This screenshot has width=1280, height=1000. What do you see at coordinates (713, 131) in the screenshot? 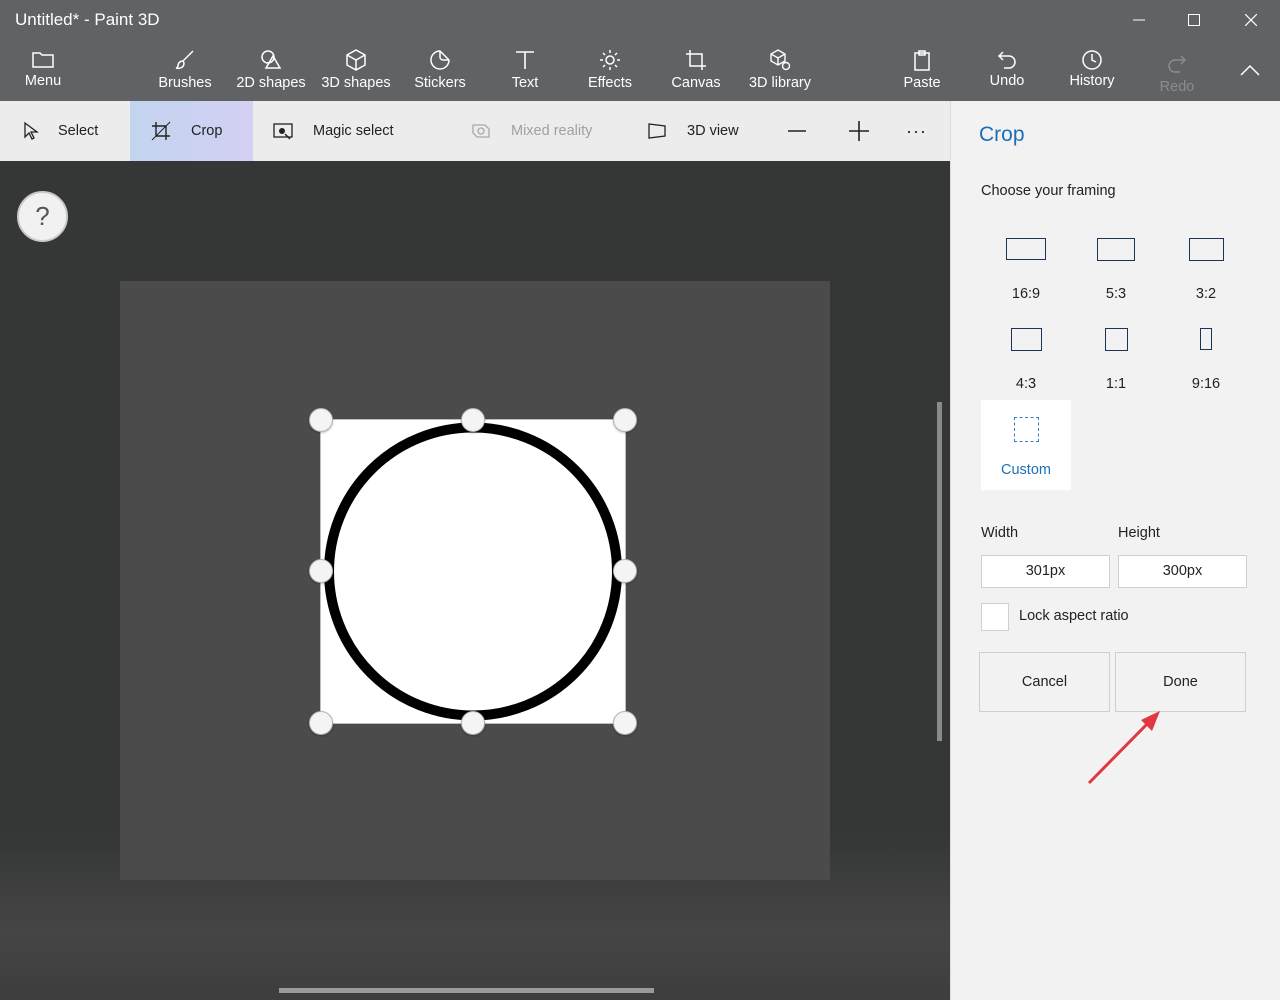
I see `3d-view-label: 3D view` at bounding box center [713, 131].